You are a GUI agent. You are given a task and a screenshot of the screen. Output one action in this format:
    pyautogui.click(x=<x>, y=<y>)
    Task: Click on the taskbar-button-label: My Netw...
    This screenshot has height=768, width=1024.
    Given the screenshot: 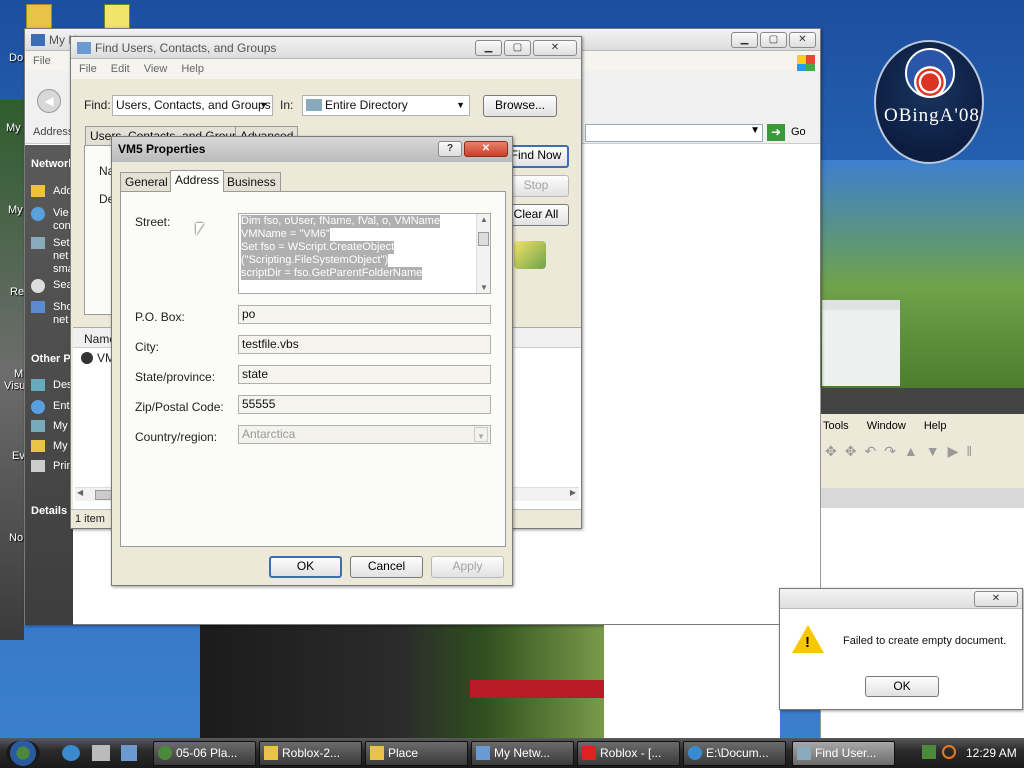 What is the action you would take?
    pyautogui.click(x=522, y=753)
    